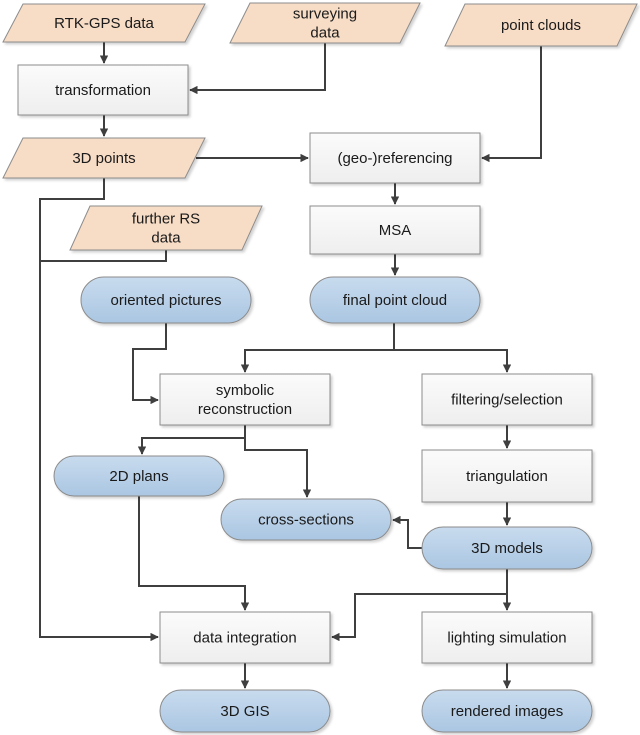 This screenshot has width=640, height=735. I want to click on node-label: oriented pictures, so click(166, 300).